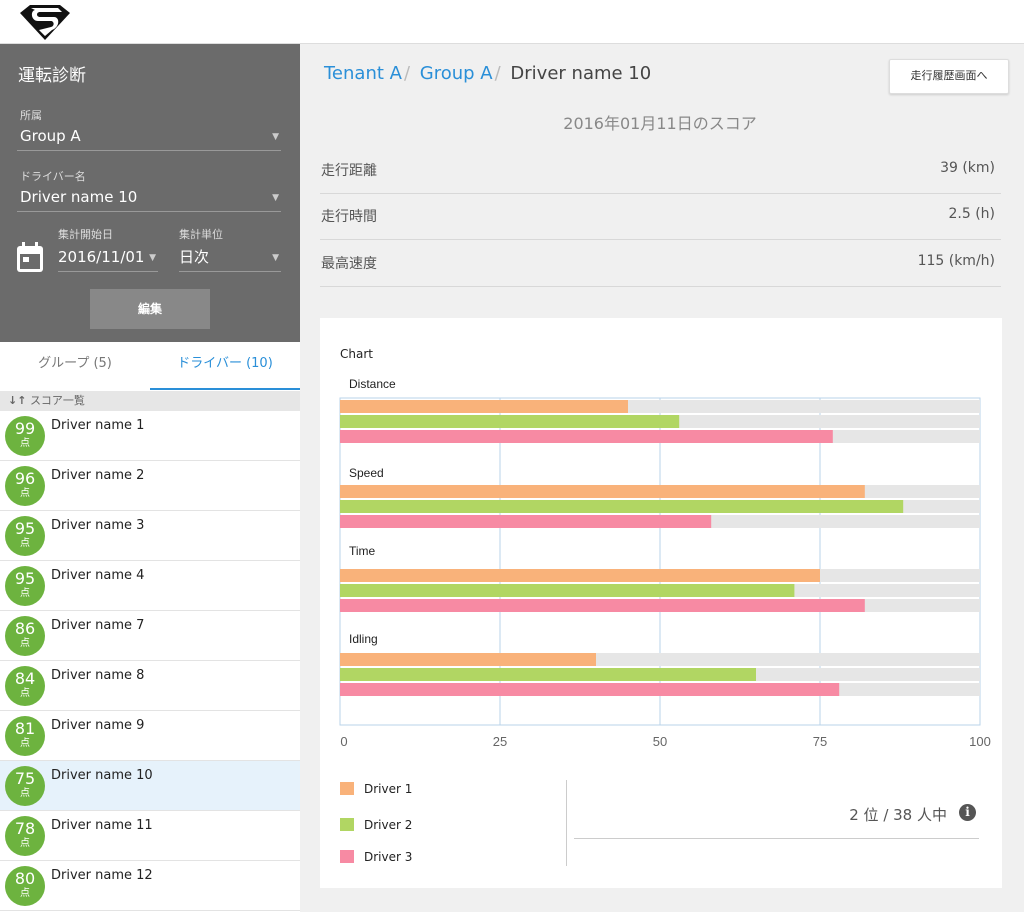  Describe the element at coordinates (102, 875) in the screenshot. I see `driver-name: Driver name 12` at that location.